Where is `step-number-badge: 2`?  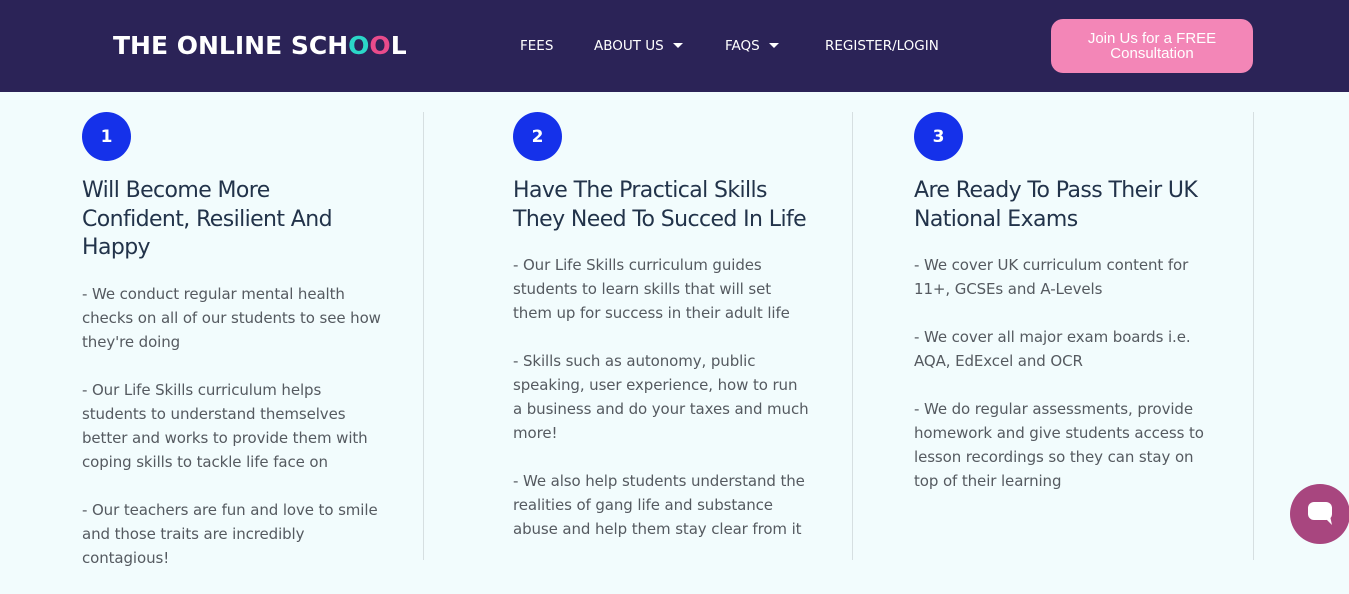 step-number-badge: 2 is located at coordinates (537, 136).